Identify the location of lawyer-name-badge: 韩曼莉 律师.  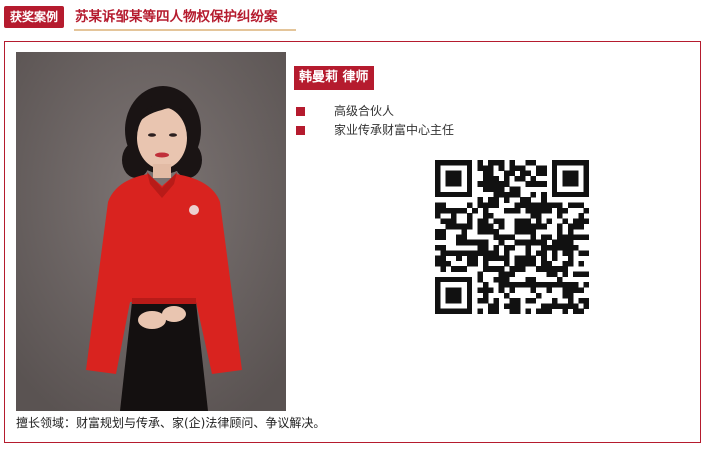
(334, 78).